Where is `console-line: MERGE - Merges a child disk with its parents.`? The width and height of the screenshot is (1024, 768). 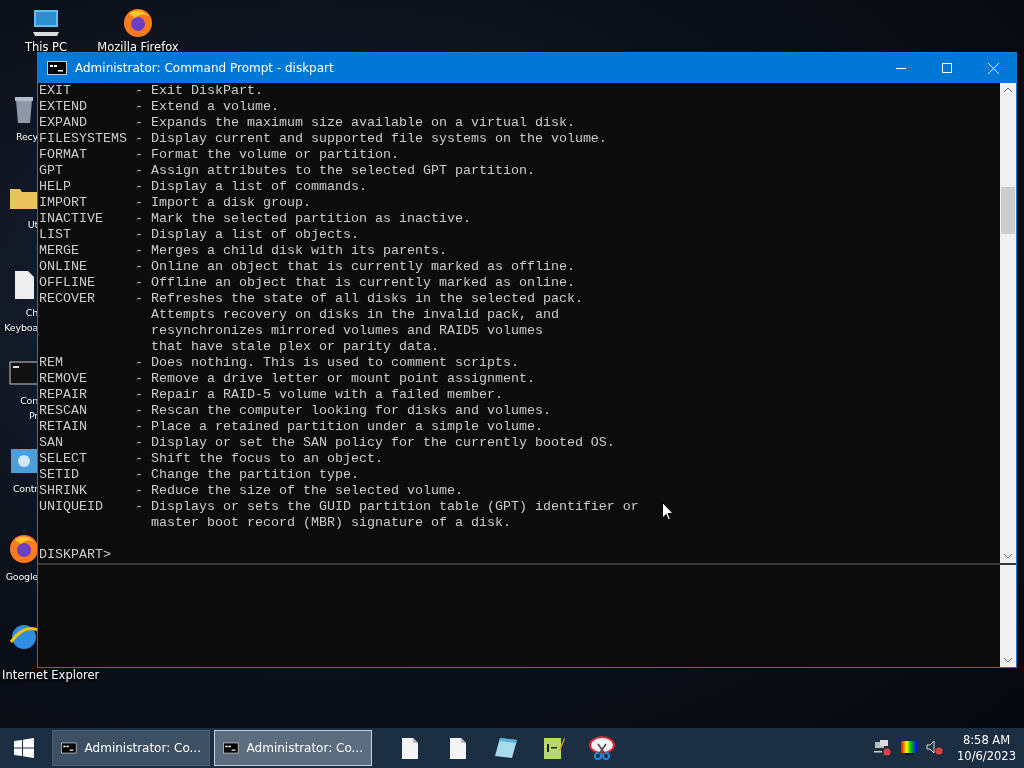
console-line: MERGE - Merges a child disk with its parents. is located at coordinates (243, 251).